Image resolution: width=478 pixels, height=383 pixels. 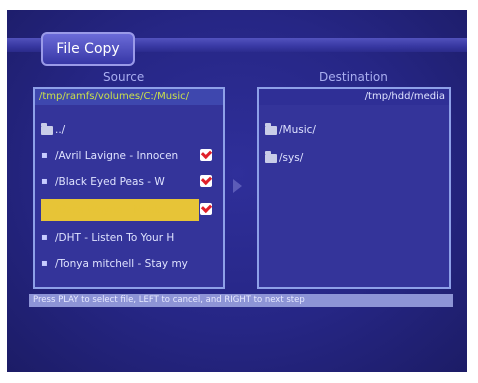 What do you see at coordinates (237, 186) in the screenshot?
I see `arrow-right-icon` at bounding box center [237, 186].